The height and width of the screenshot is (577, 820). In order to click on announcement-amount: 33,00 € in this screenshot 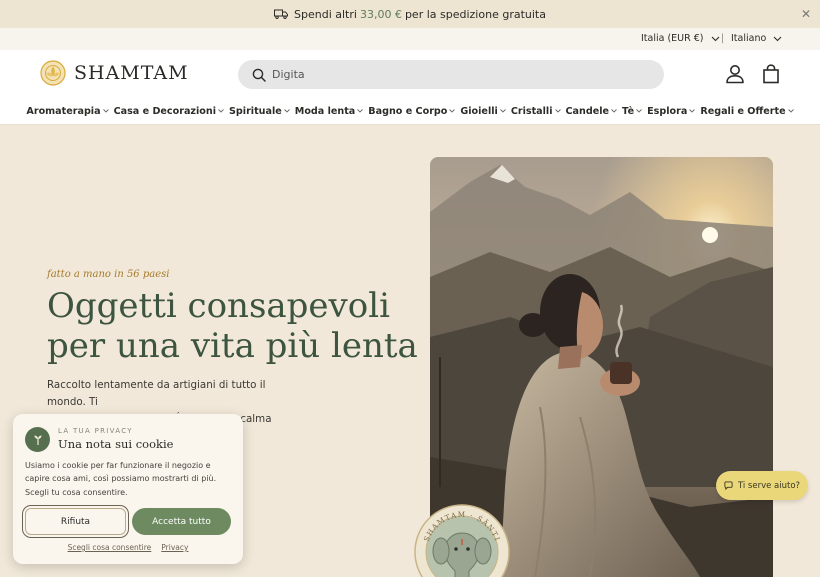, I will do `click(380, 14)`.